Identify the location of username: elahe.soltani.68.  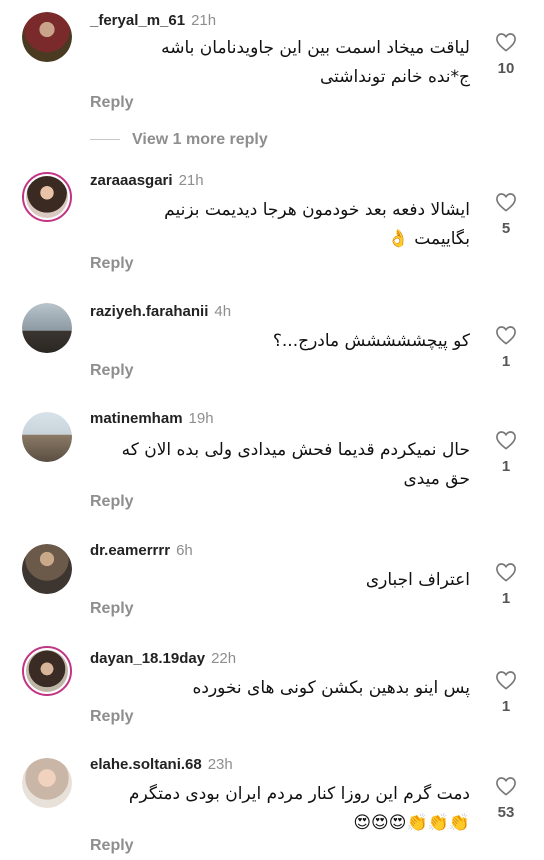
(146, 764).